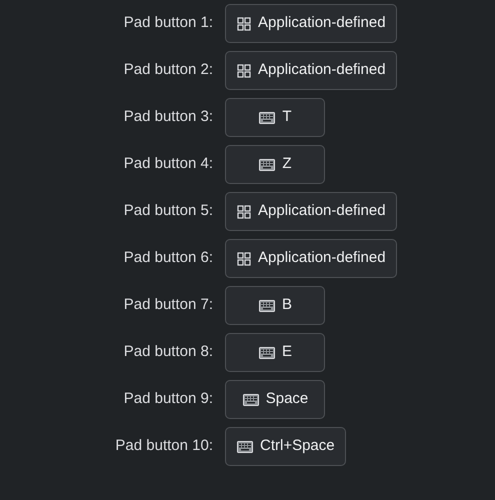 Image resolution: width=495 pixels, height=500 pixels. What do you see at coordinates (168, 258) in the screenshot?
I see `pad-button-label: Pad button 6:` at bounding box center [168, 258].